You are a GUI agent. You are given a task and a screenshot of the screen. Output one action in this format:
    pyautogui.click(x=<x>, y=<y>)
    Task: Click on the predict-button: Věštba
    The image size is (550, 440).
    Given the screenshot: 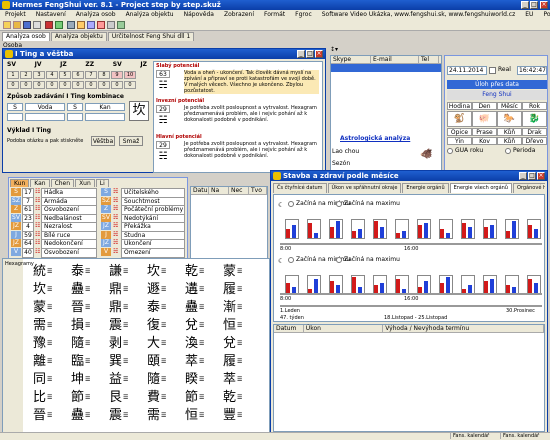 What is the action you would take?
    pyautogui.click(x=103, y=141)
    